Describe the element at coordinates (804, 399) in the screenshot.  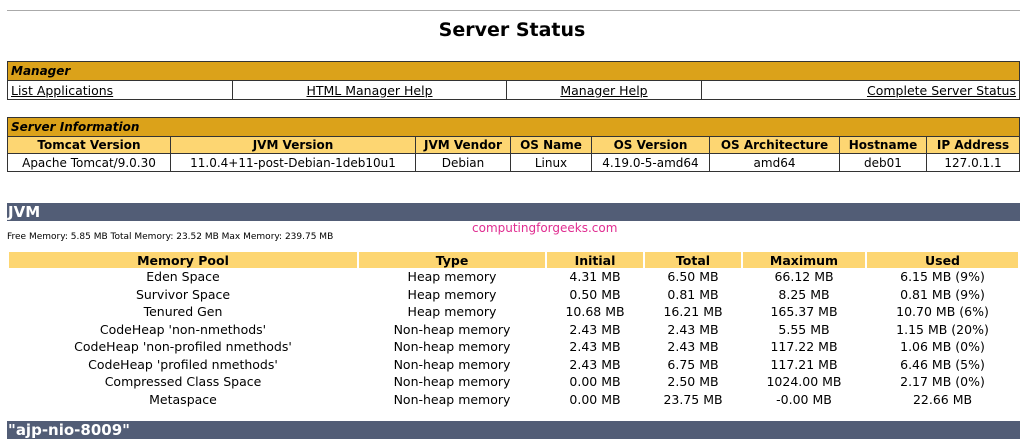
I see `pool-maximum-cell: -0.00 MB` at that location.